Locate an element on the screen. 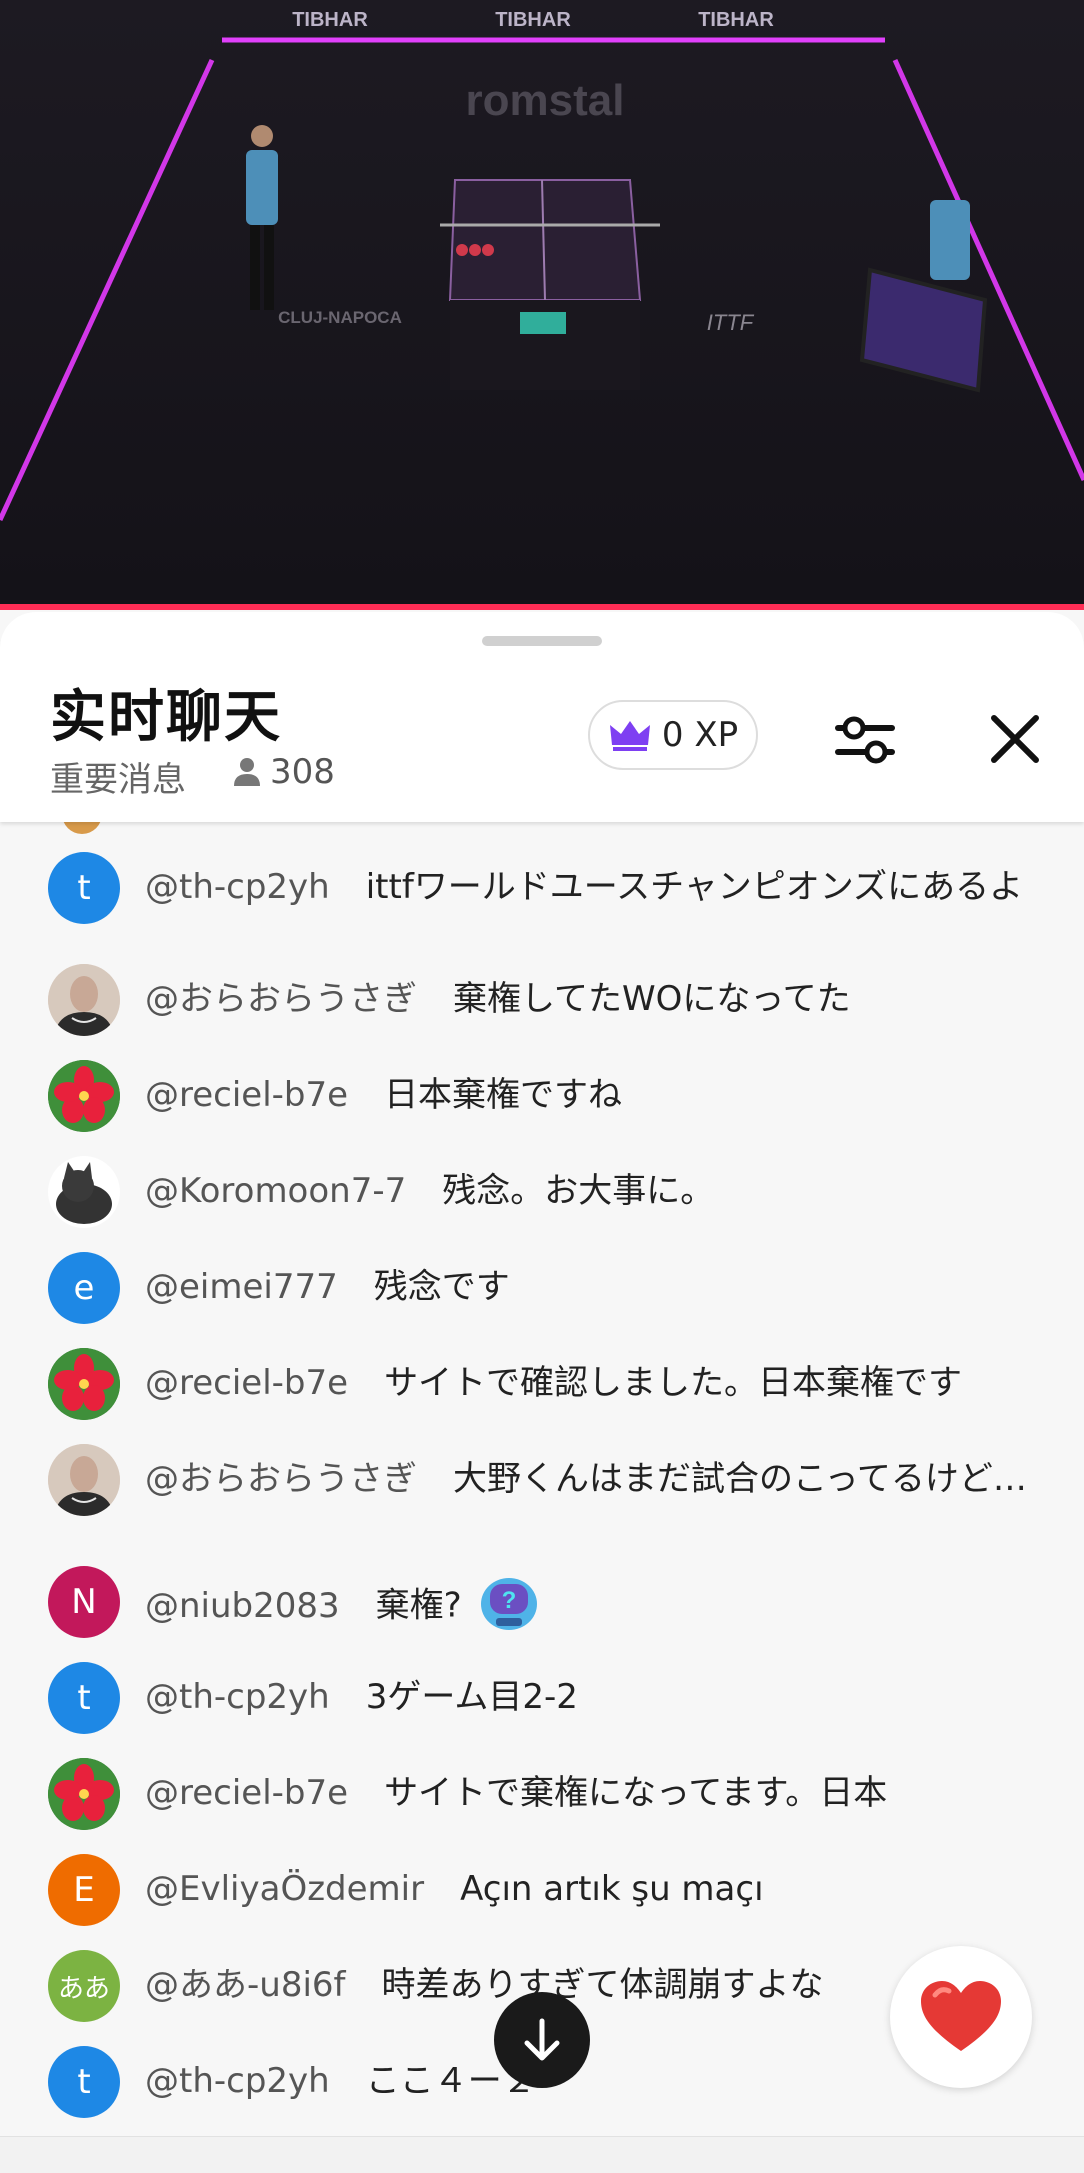 Image resolution: width=1084 pixels, height=2173 pixels. message-text: 3ゲーム目2-2 is located at coordinates (471, 1697).